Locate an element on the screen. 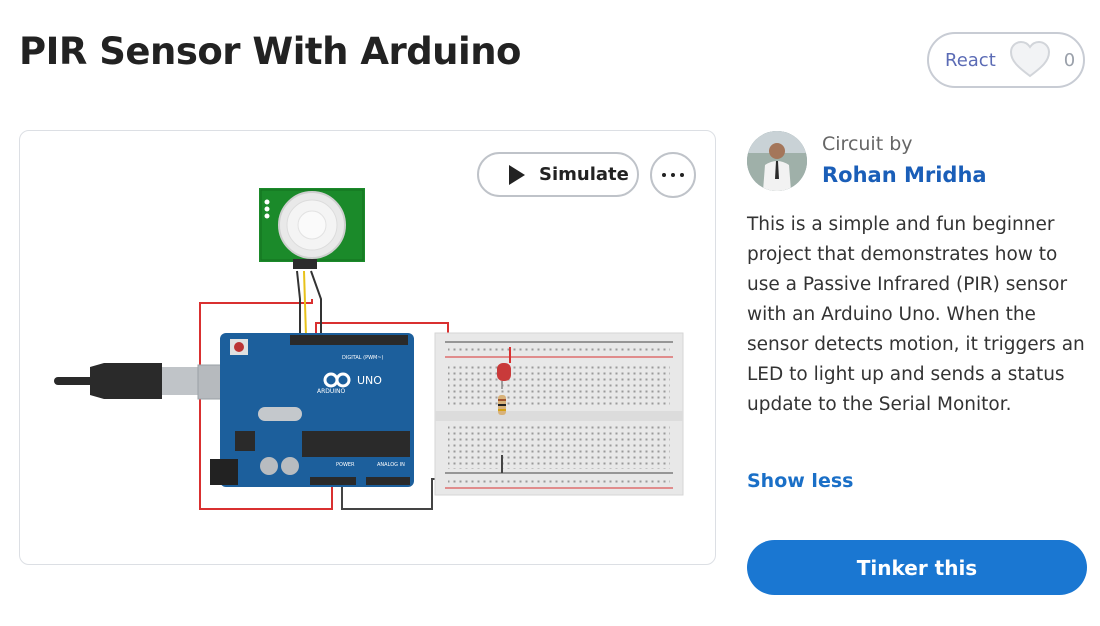  heart-icon is located at coordinates (1029, 59).